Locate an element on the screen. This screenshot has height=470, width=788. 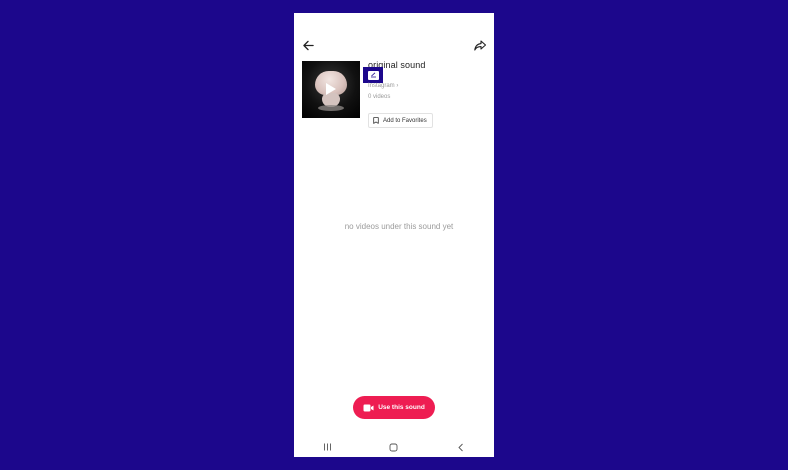
system-navigation-bar is located at coordinates (394, 447).